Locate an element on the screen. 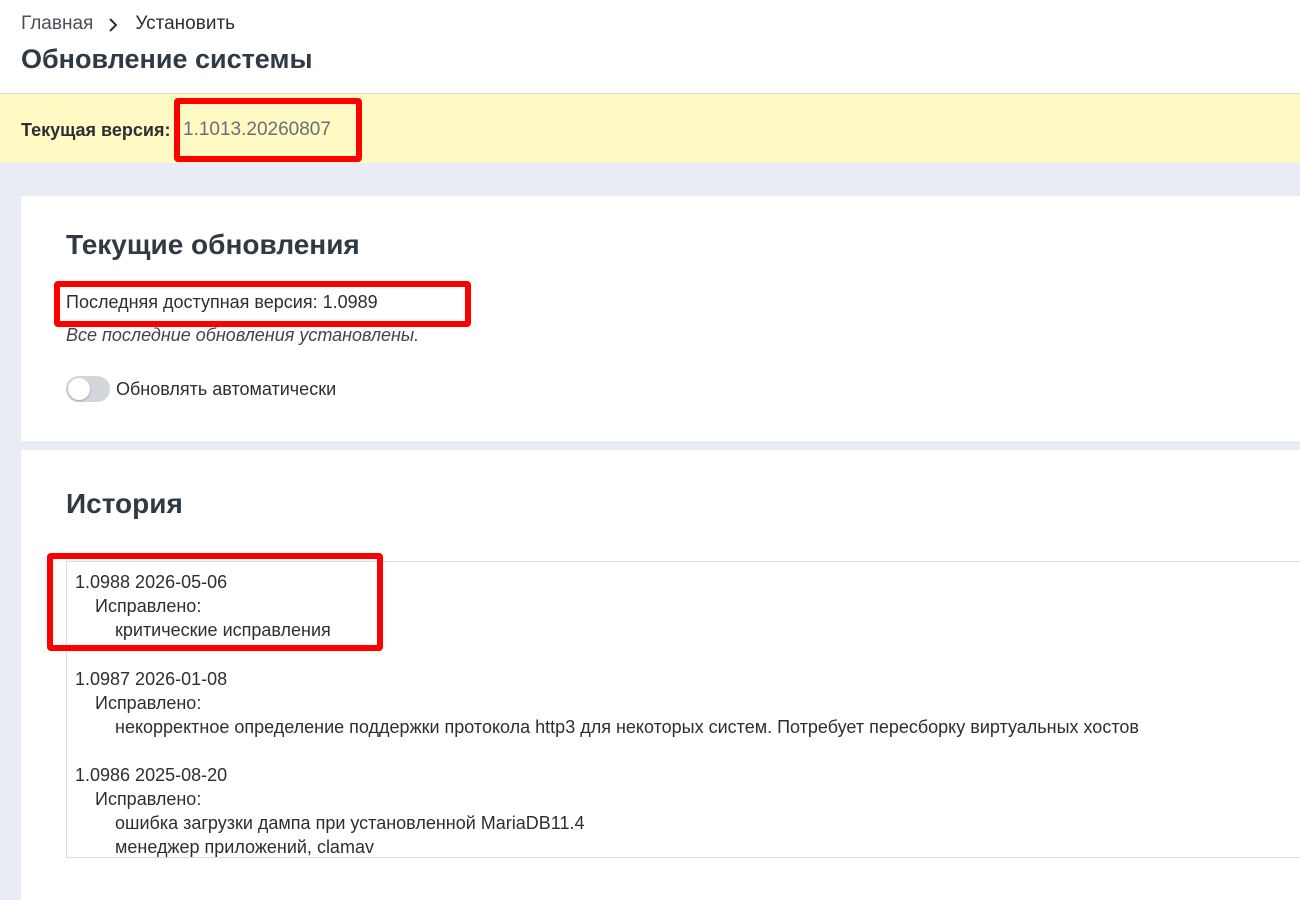  history-entry-header: 1.0988 2026-05-06 is located at coordinates (151, 582).